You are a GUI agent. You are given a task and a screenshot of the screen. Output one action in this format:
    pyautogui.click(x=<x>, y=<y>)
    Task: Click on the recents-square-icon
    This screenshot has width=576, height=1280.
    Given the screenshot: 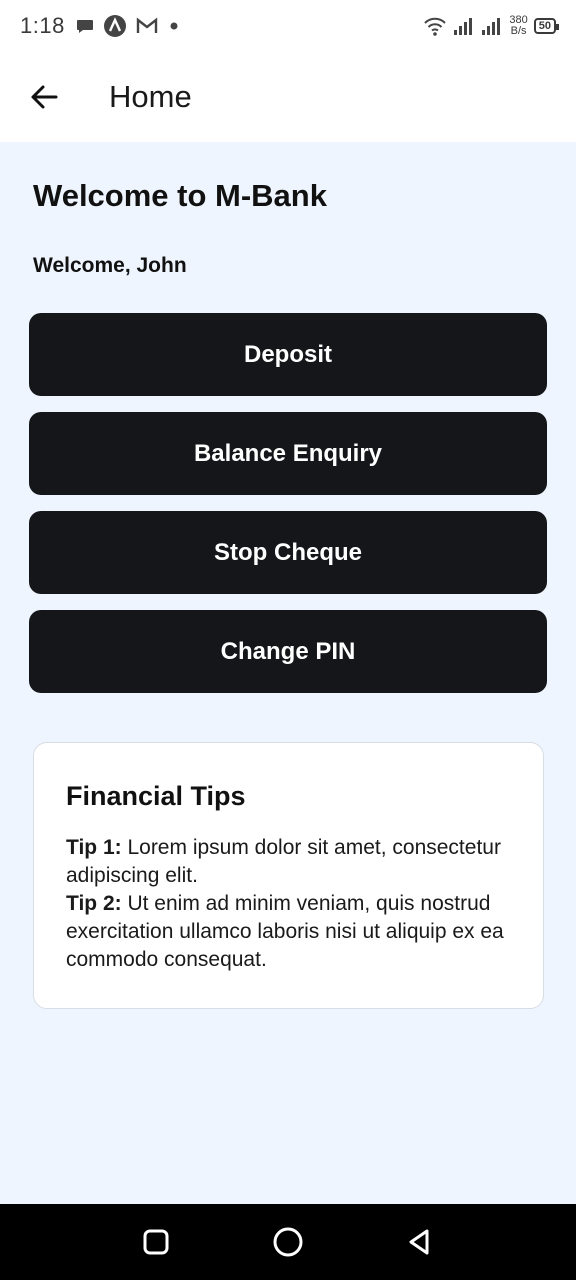 What is the action you would take?
    pyautogui.click(x=156, y=1242)
    